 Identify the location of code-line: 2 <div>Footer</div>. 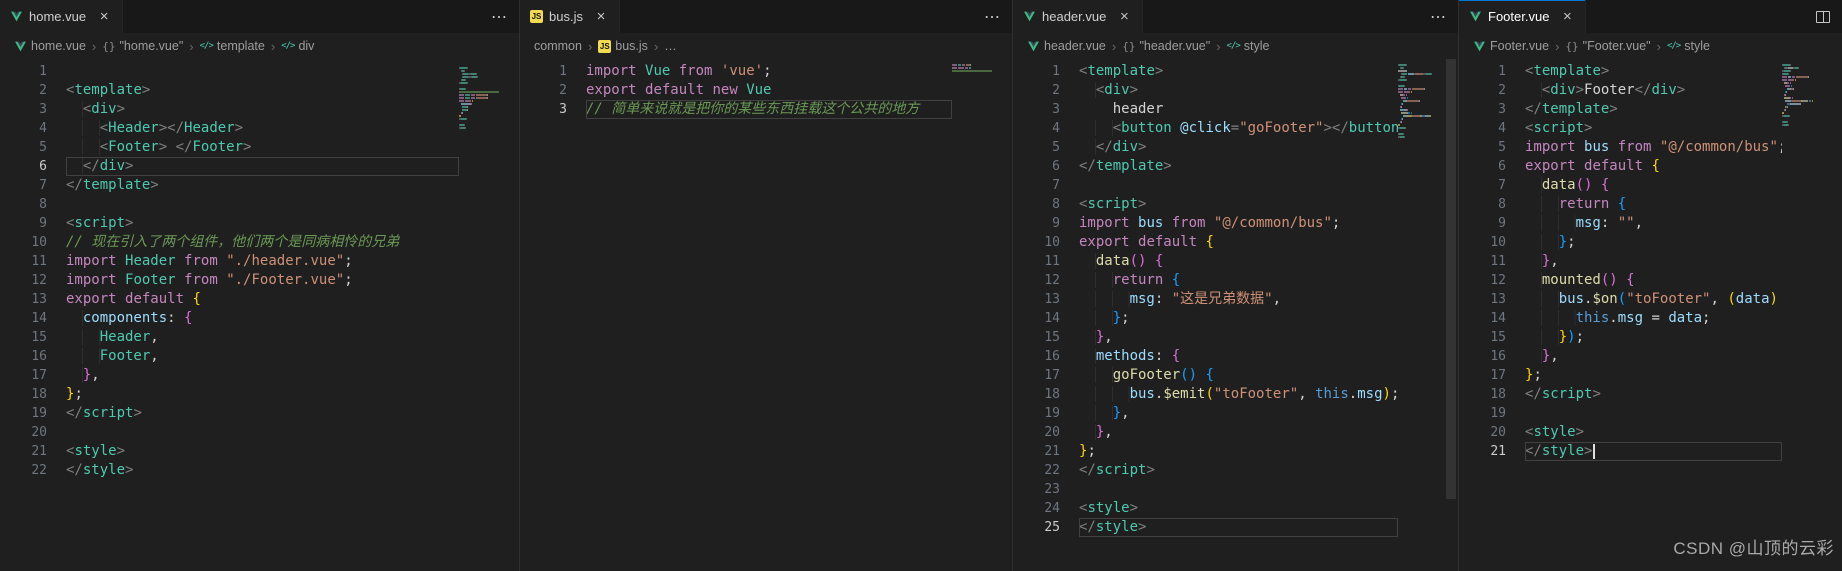
(1620, 90).